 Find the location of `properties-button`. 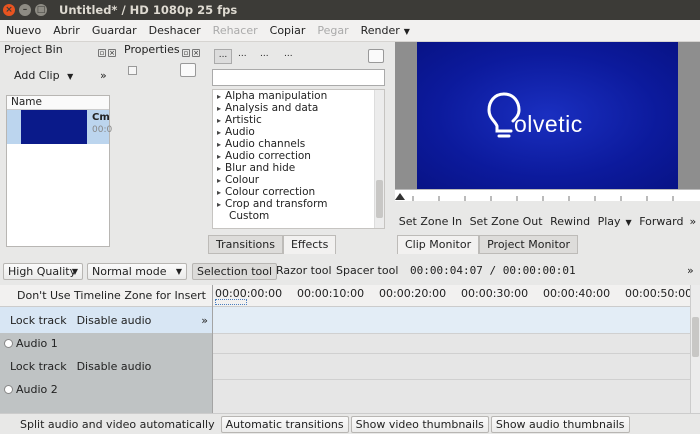

properties-button is located at coordinates (188, 70).